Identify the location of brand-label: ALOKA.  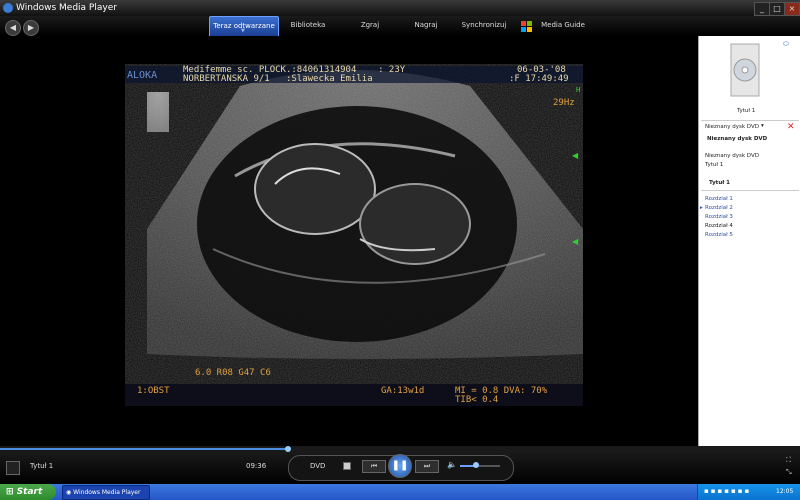
(142, 75).